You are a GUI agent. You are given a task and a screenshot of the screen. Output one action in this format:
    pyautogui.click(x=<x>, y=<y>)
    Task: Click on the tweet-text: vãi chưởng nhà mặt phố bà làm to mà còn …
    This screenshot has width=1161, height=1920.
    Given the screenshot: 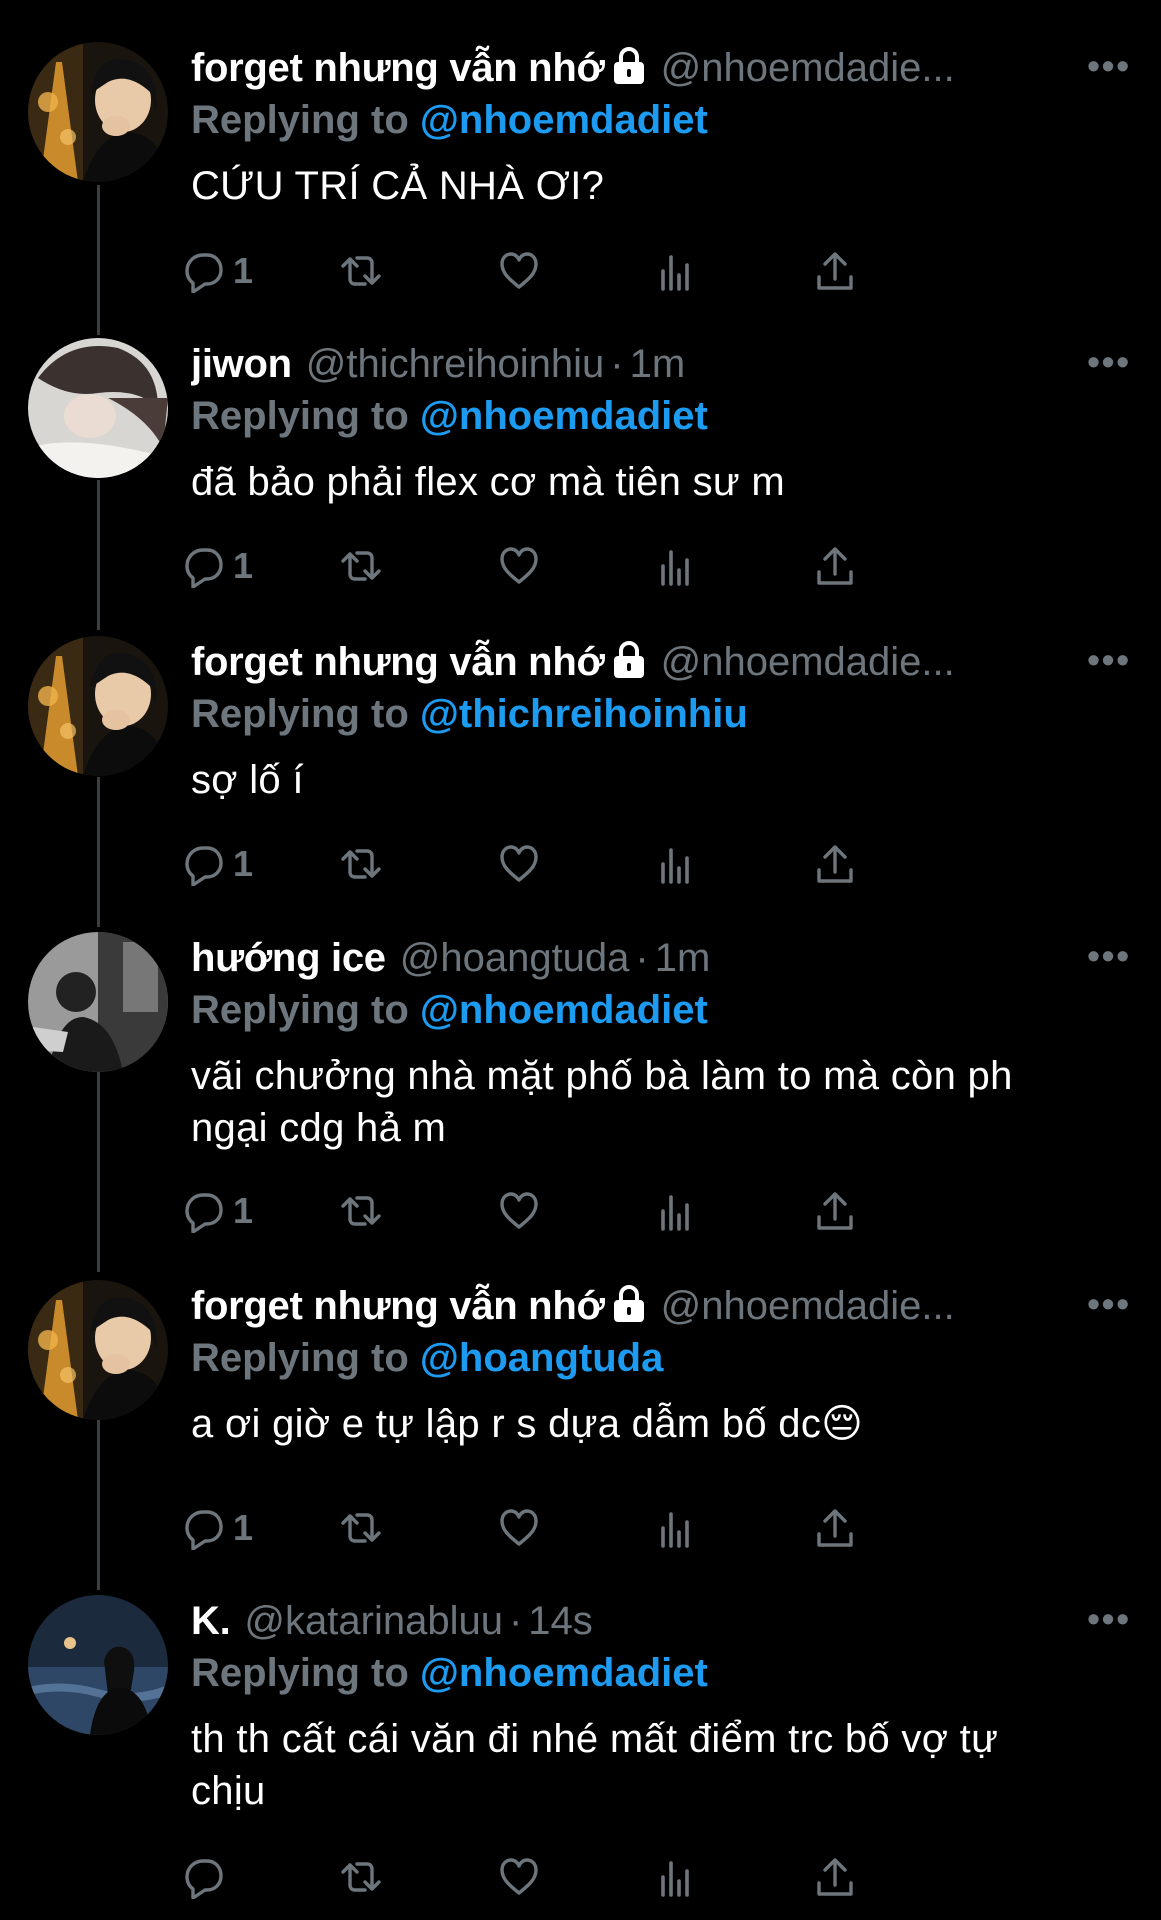 What is the action you would take?
    pyautogui.click(x=661, y=1102)
    